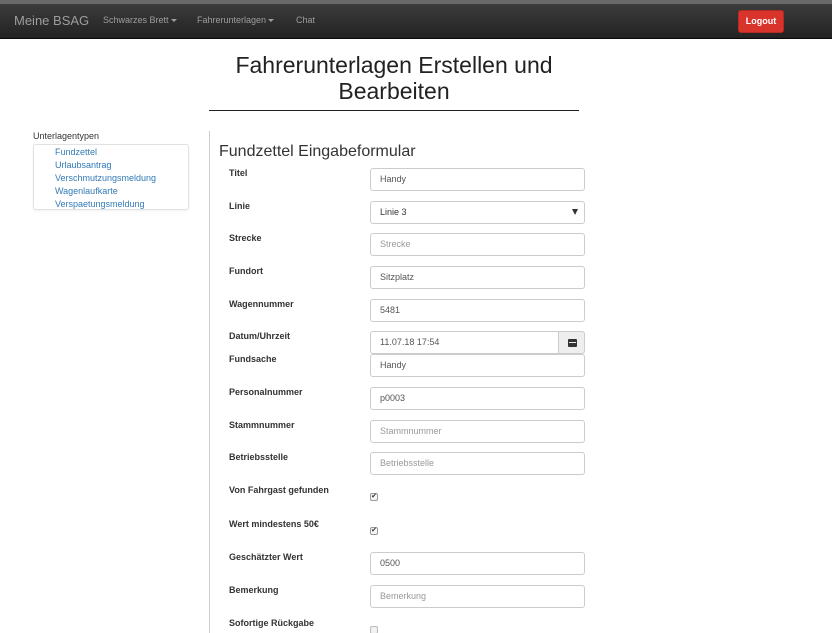  What do you see at coordinates (121, 204) in the screenshot?
I see `sidebar-item-verspaetungsmeldung: Verspaetungsmeldung` at bounding box center [121, 204].